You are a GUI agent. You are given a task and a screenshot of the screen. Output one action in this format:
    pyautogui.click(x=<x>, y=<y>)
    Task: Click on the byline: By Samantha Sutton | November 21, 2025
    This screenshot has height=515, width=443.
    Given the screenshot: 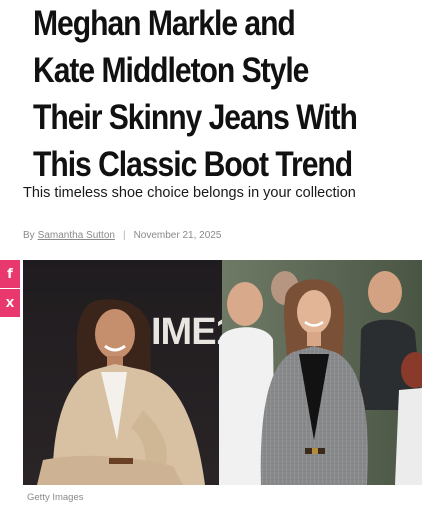 What is the action you would take?
    pyautogui.click(x=122, y=235)
    